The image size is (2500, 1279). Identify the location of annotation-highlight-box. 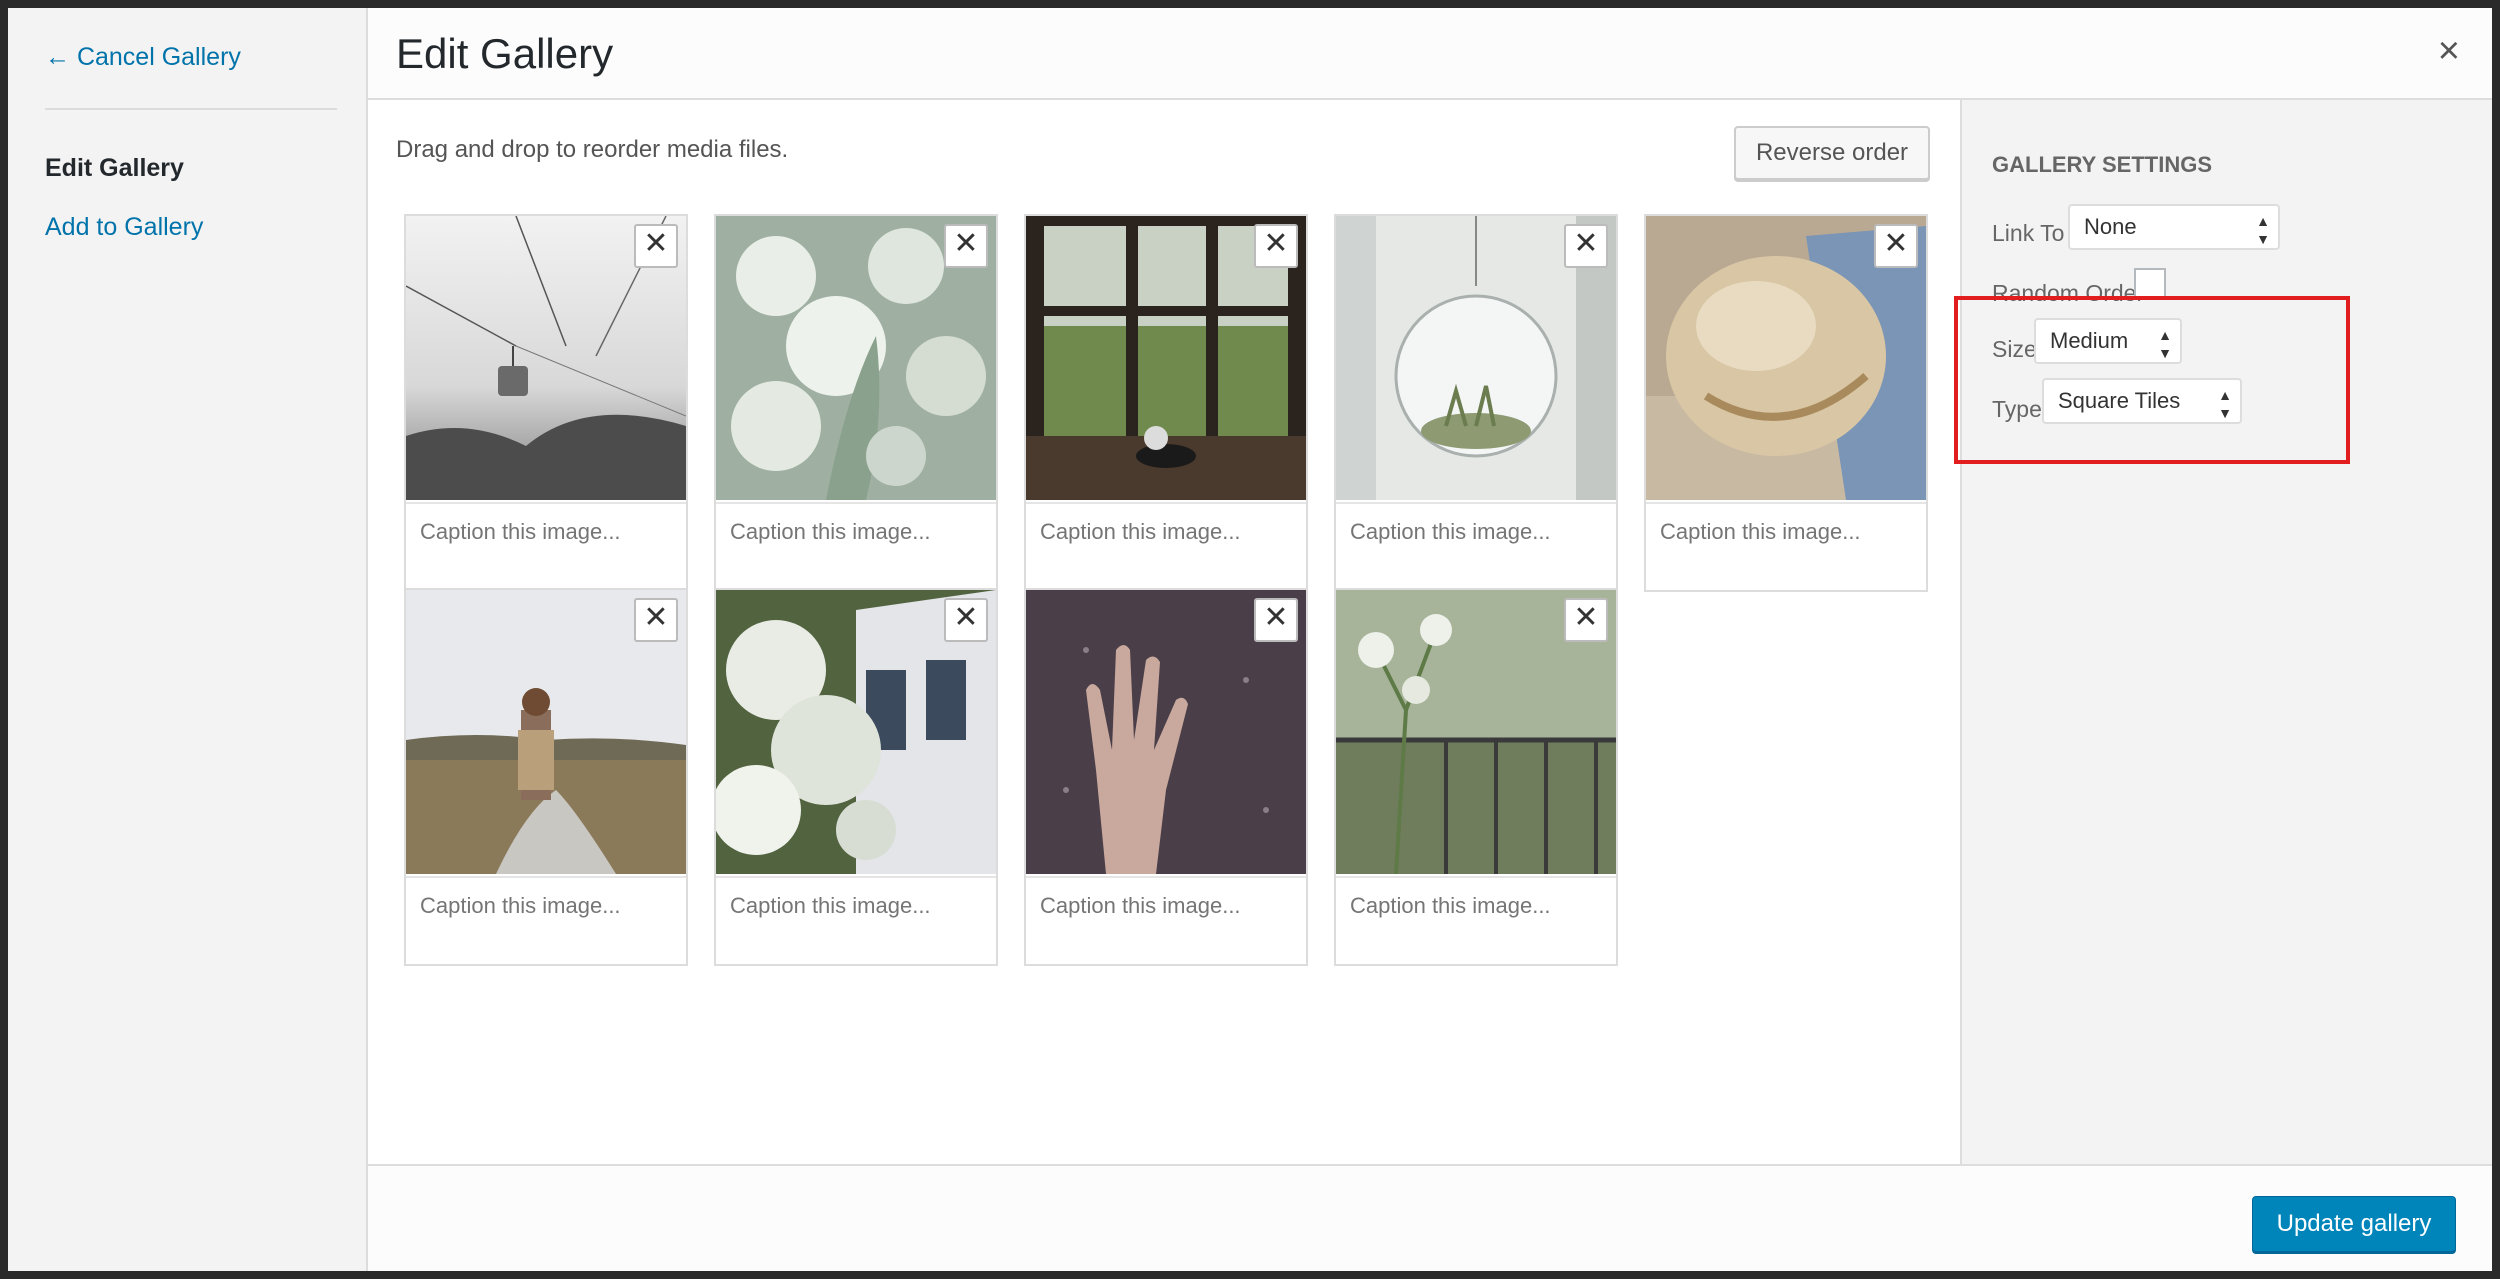
(2152, 380).